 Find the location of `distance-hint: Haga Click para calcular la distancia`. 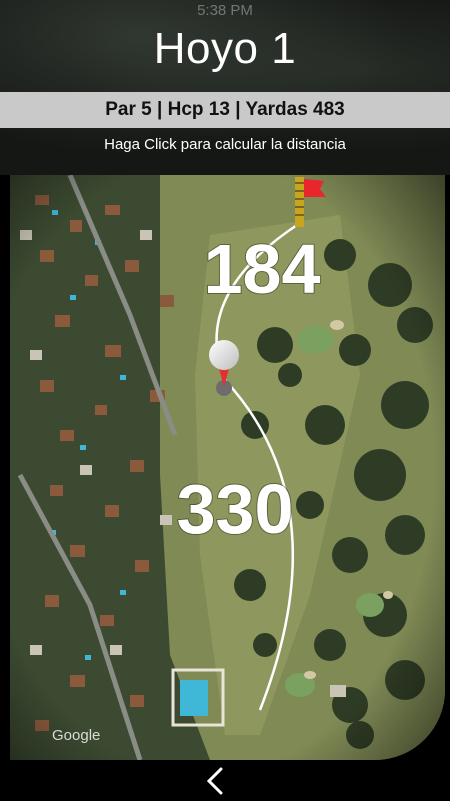

distance-hint: Haga Click para calcular la distancia is located at coordinates (225, 144).